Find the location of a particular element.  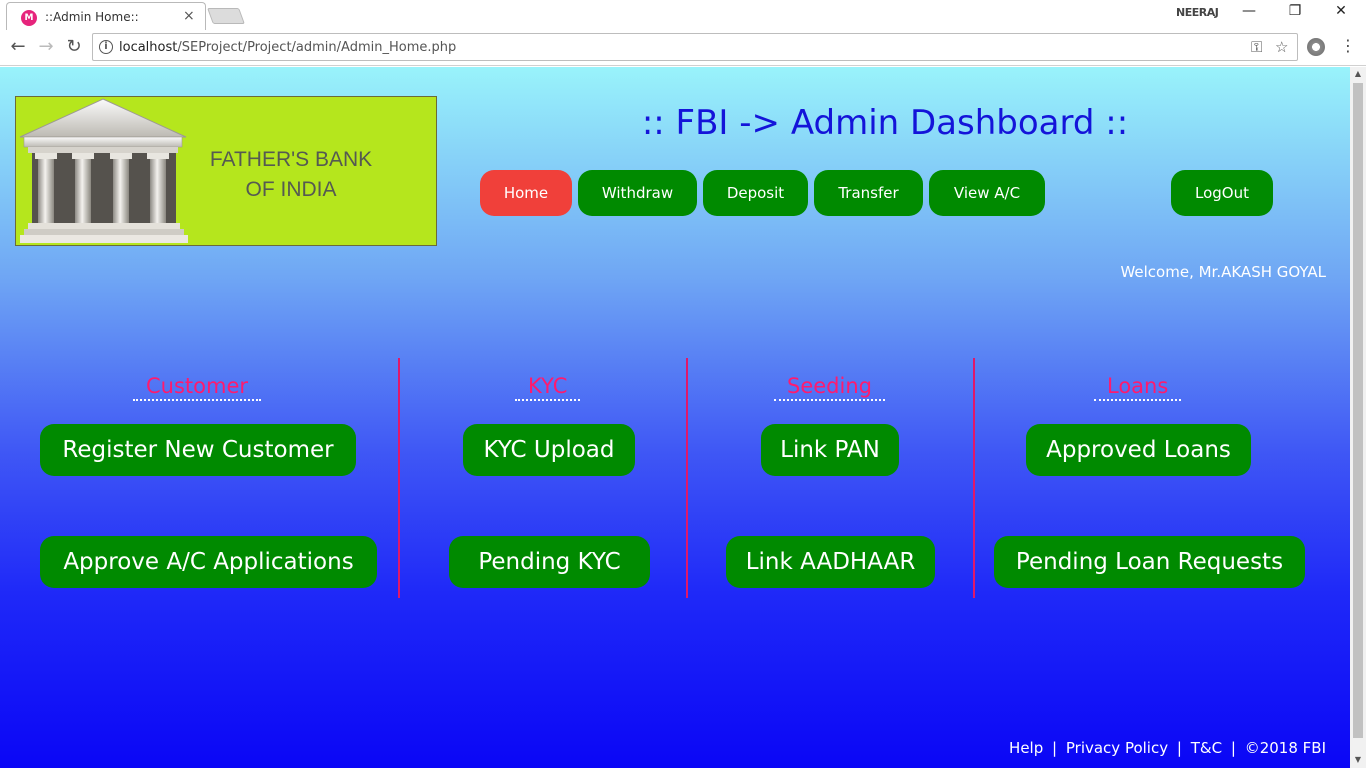

link-aadhaar-button: Link AADHAAR is located at coordinates (830, 562).